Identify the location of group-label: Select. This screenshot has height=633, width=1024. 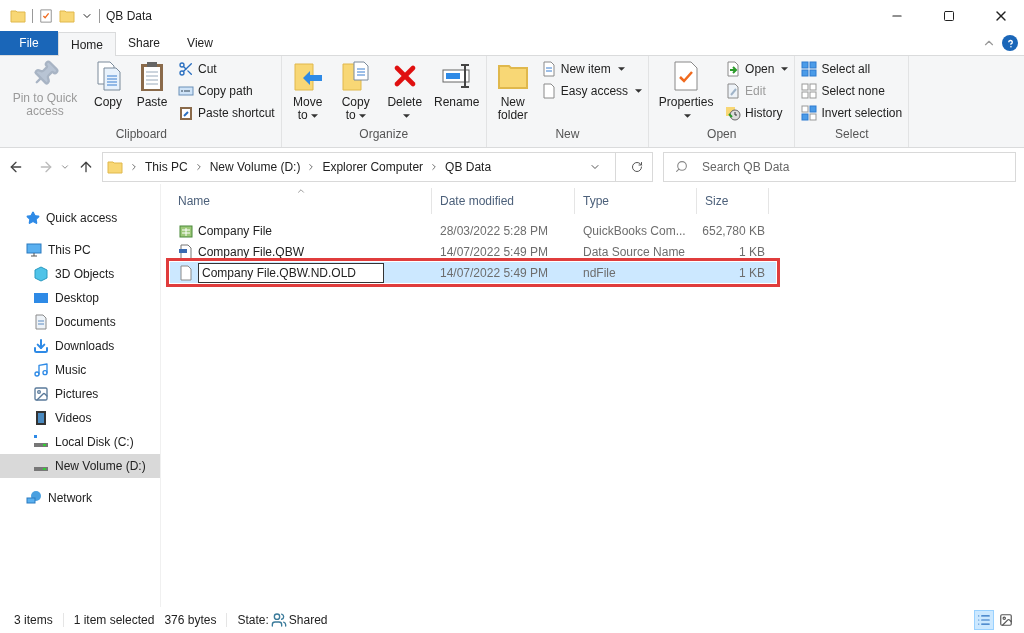
(852, 134).